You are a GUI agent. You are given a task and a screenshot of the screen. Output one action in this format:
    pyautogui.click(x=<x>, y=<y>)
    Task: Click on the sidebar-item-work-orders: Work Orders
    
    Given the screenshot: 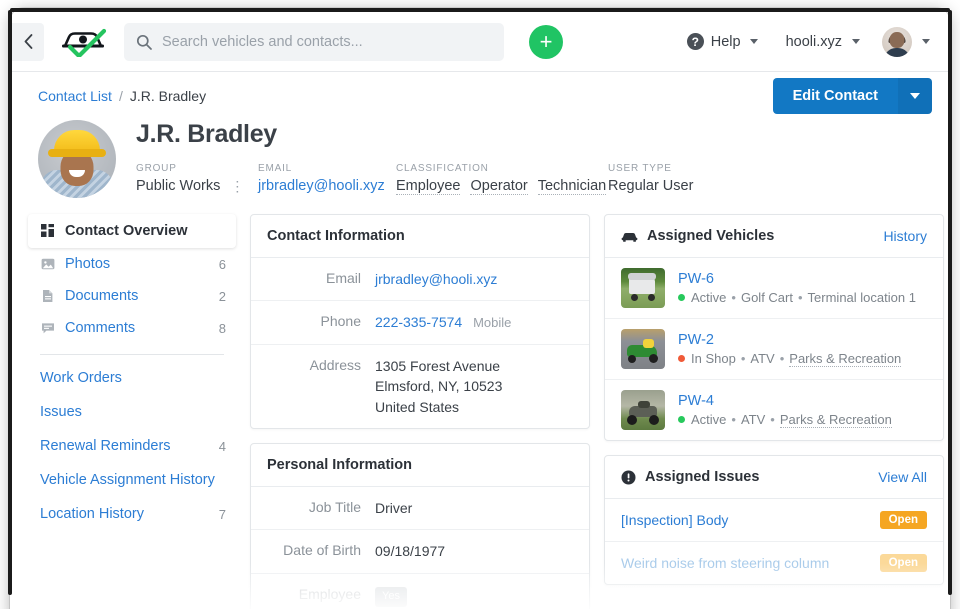 What is the action you would take?
    pyautogui.click(x=132, y=378)
    